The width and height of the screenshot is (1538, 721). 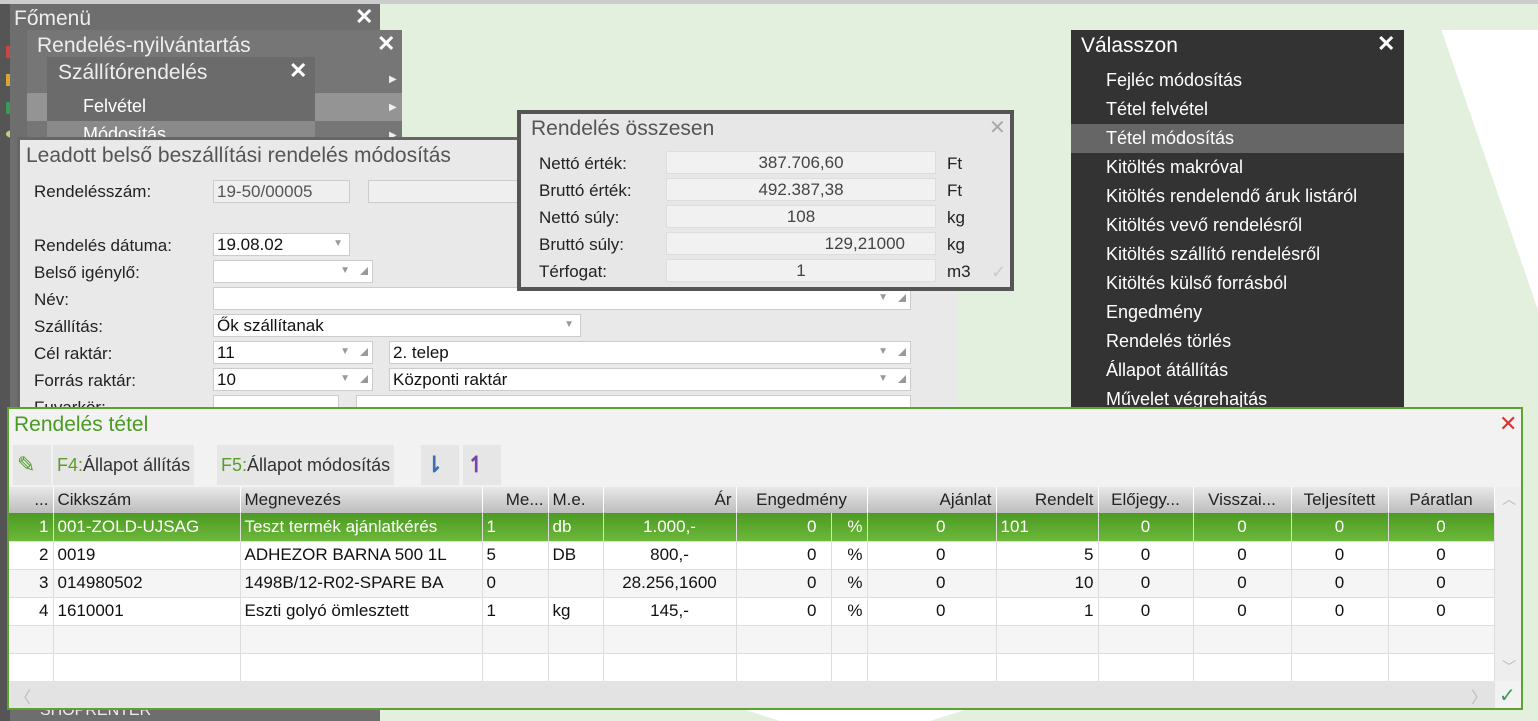 I want to click on date-field: 19.08.02 ▼, so click(x=281, y=244).